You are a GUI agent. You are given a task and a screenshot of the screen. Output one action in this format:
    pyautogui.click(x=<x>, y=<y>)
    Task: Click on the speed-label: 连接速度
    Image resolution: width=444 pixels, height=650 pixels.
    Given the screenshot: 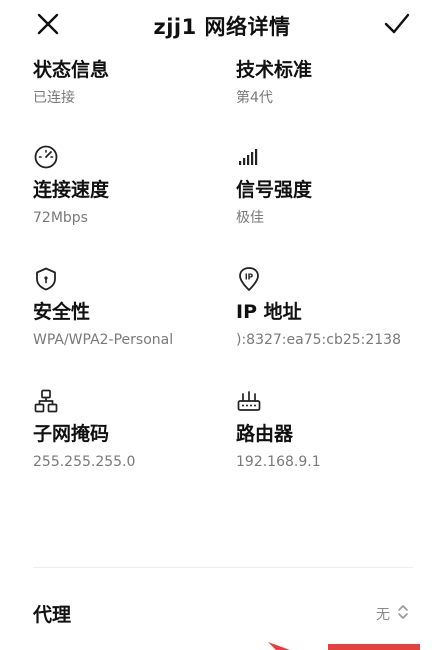 What is the action you would take?
    pyautogui.click(x=71, y=190)
    